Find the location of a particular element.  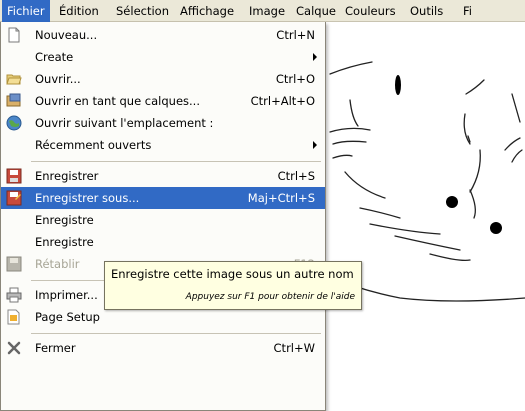

menu-item-nouveau: Nouveau... Ctrl+N is located at coordinates (163, 35).